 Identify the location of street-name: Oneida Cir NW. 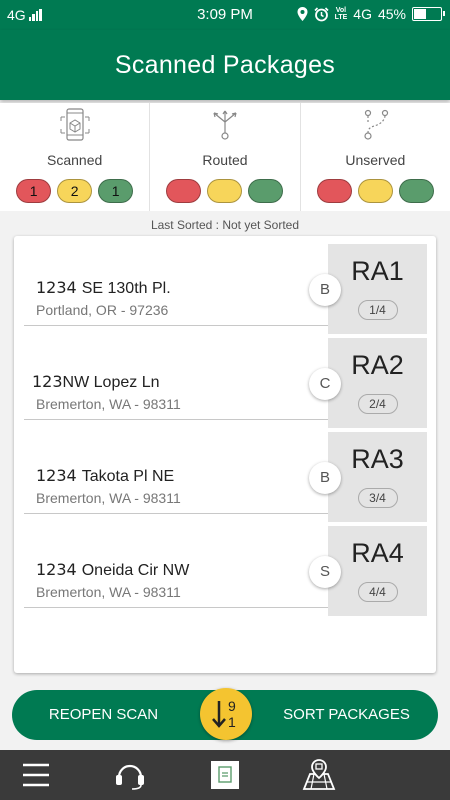
(135, 570).